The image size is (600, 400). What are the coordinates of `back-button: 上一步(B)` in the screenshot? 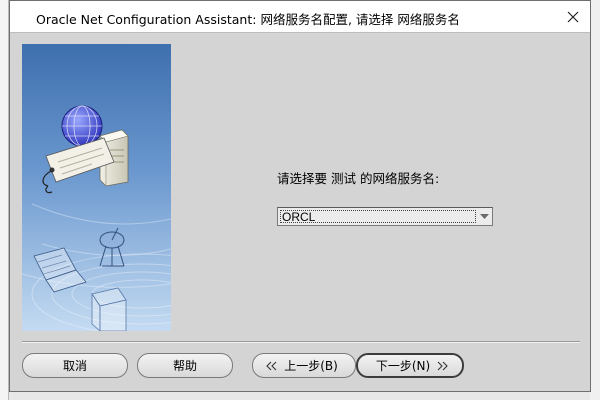 It's located at (304, 365).